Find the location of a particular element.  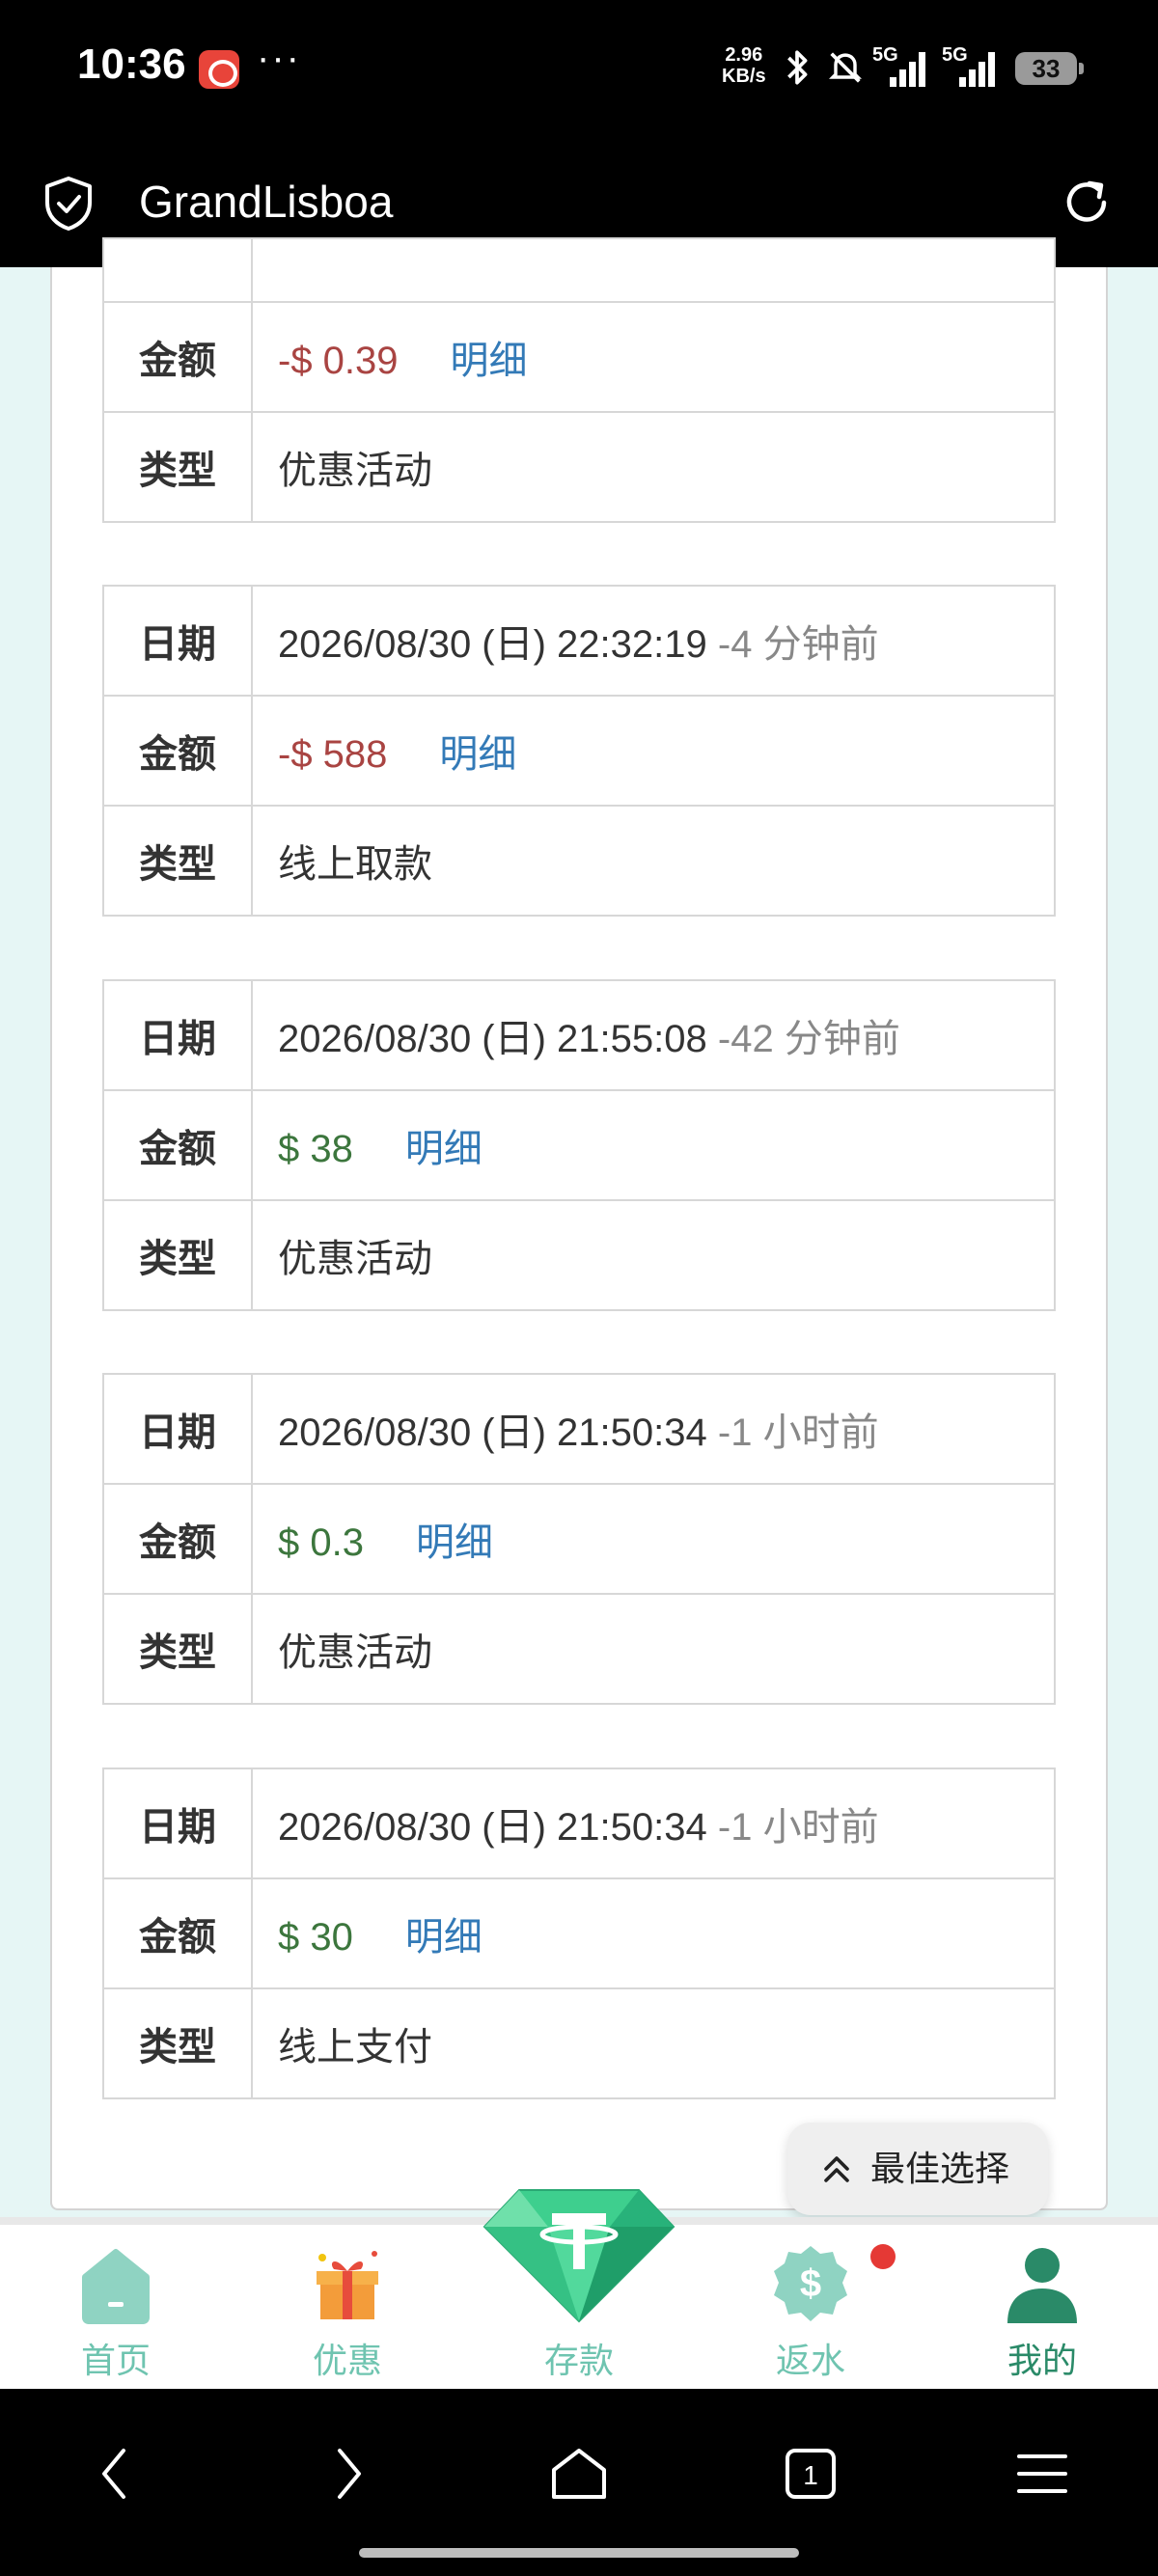

record-row-amount: 金额 -$ 588 明细 is located at coordinates (579, 751).